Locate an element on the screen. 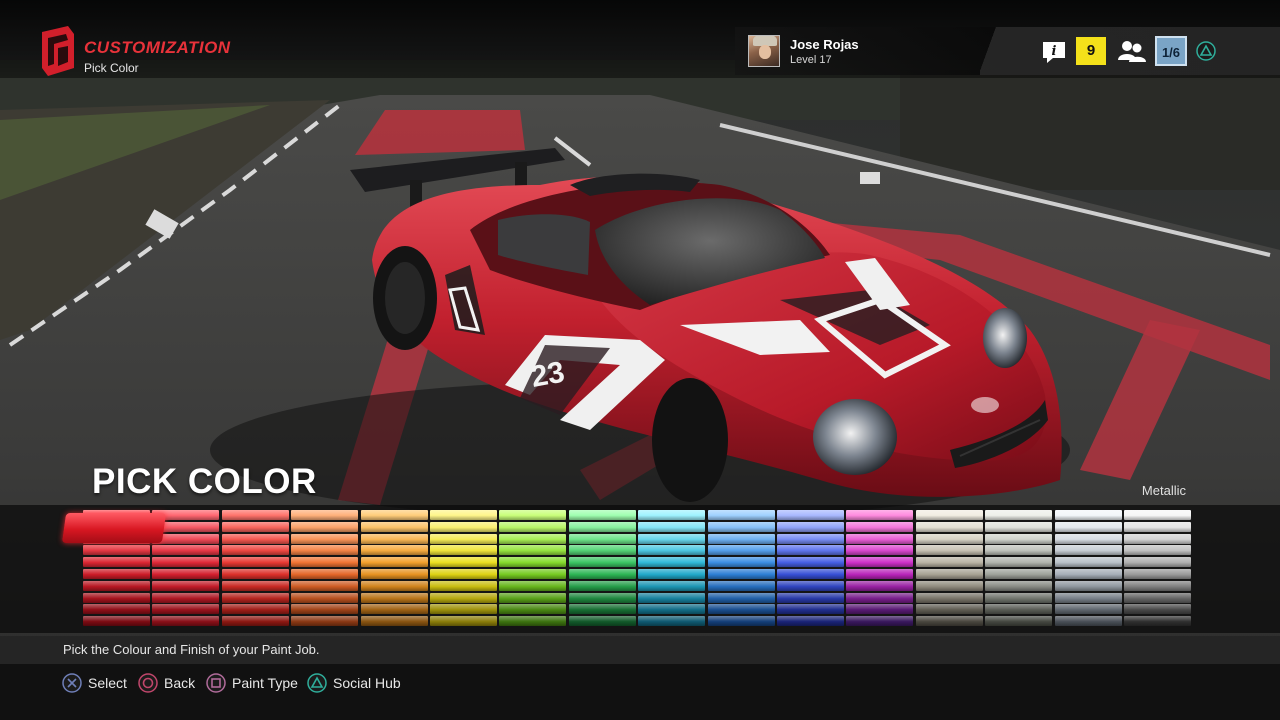  back-prompt: Back is located at coordinates (166, 683).